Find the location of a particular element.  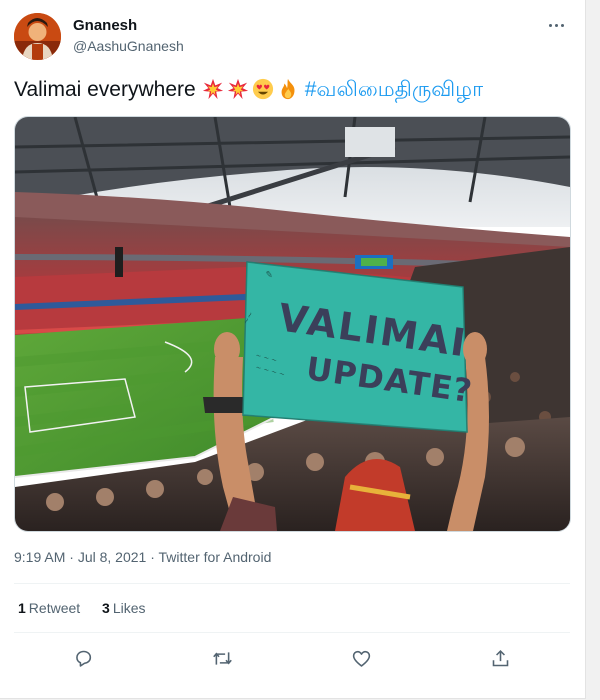

retweet-button is located at coordinates (223, 658).